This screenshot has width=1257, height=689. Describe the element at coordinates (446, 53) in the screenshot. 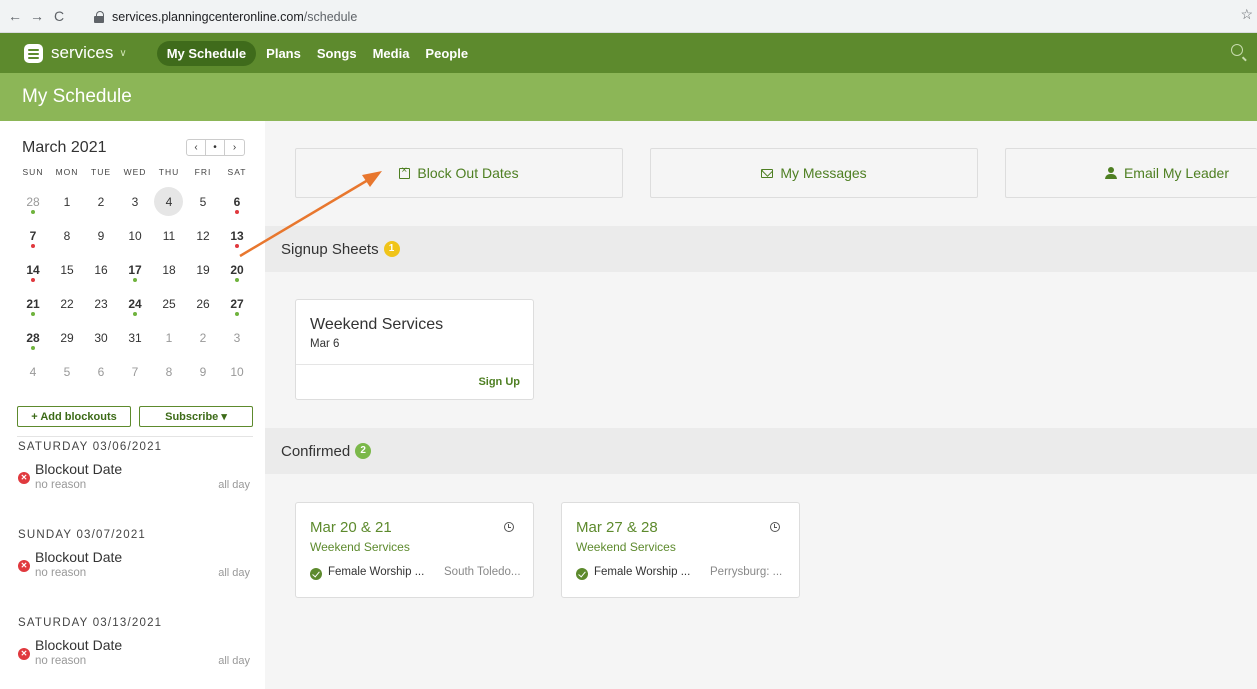

I see `nav-people: People` at that location.